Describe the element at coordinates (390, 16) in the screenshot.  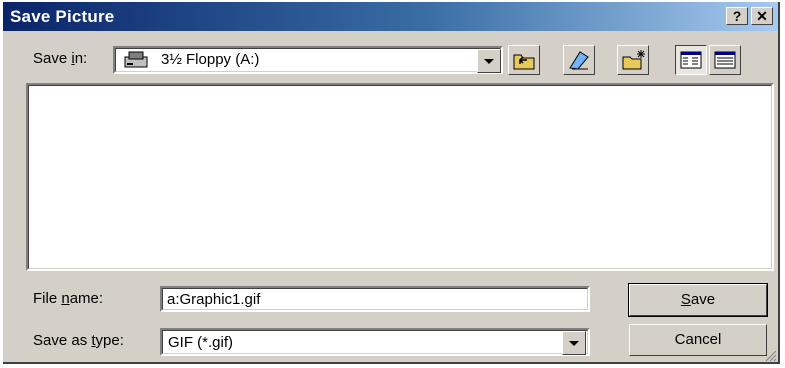
I see `title-bar: Save Picture ? ✕` at that location.